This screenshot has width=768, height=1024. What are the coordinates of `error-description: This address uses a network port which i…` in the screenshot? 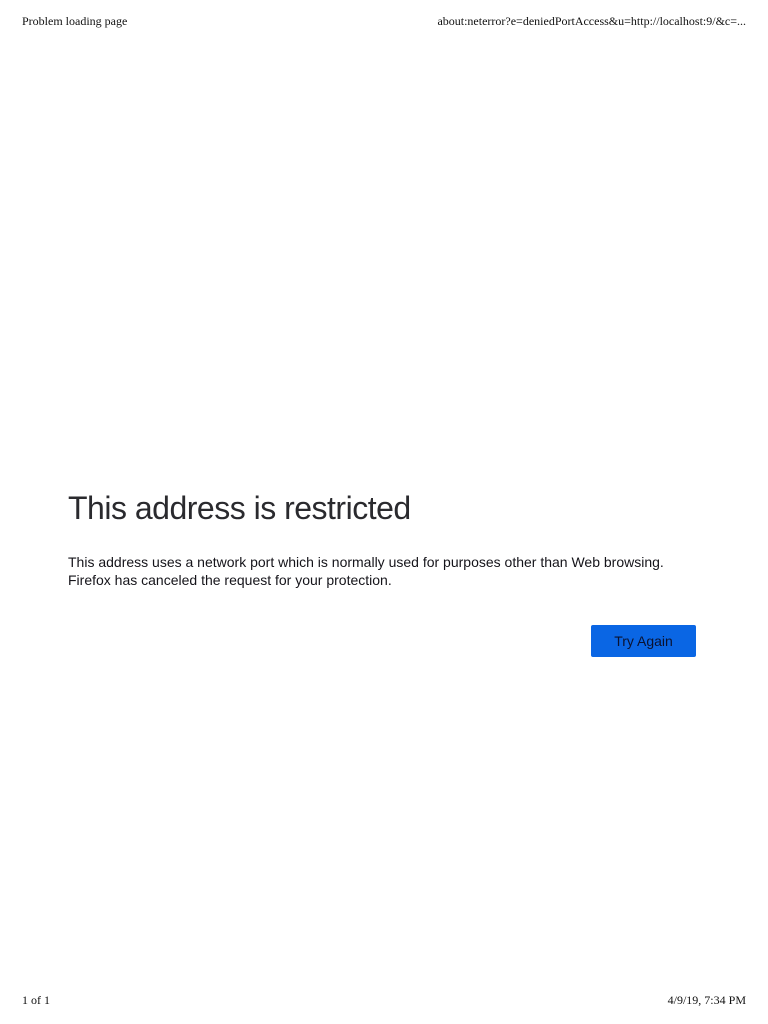 It's located at (383, 571).